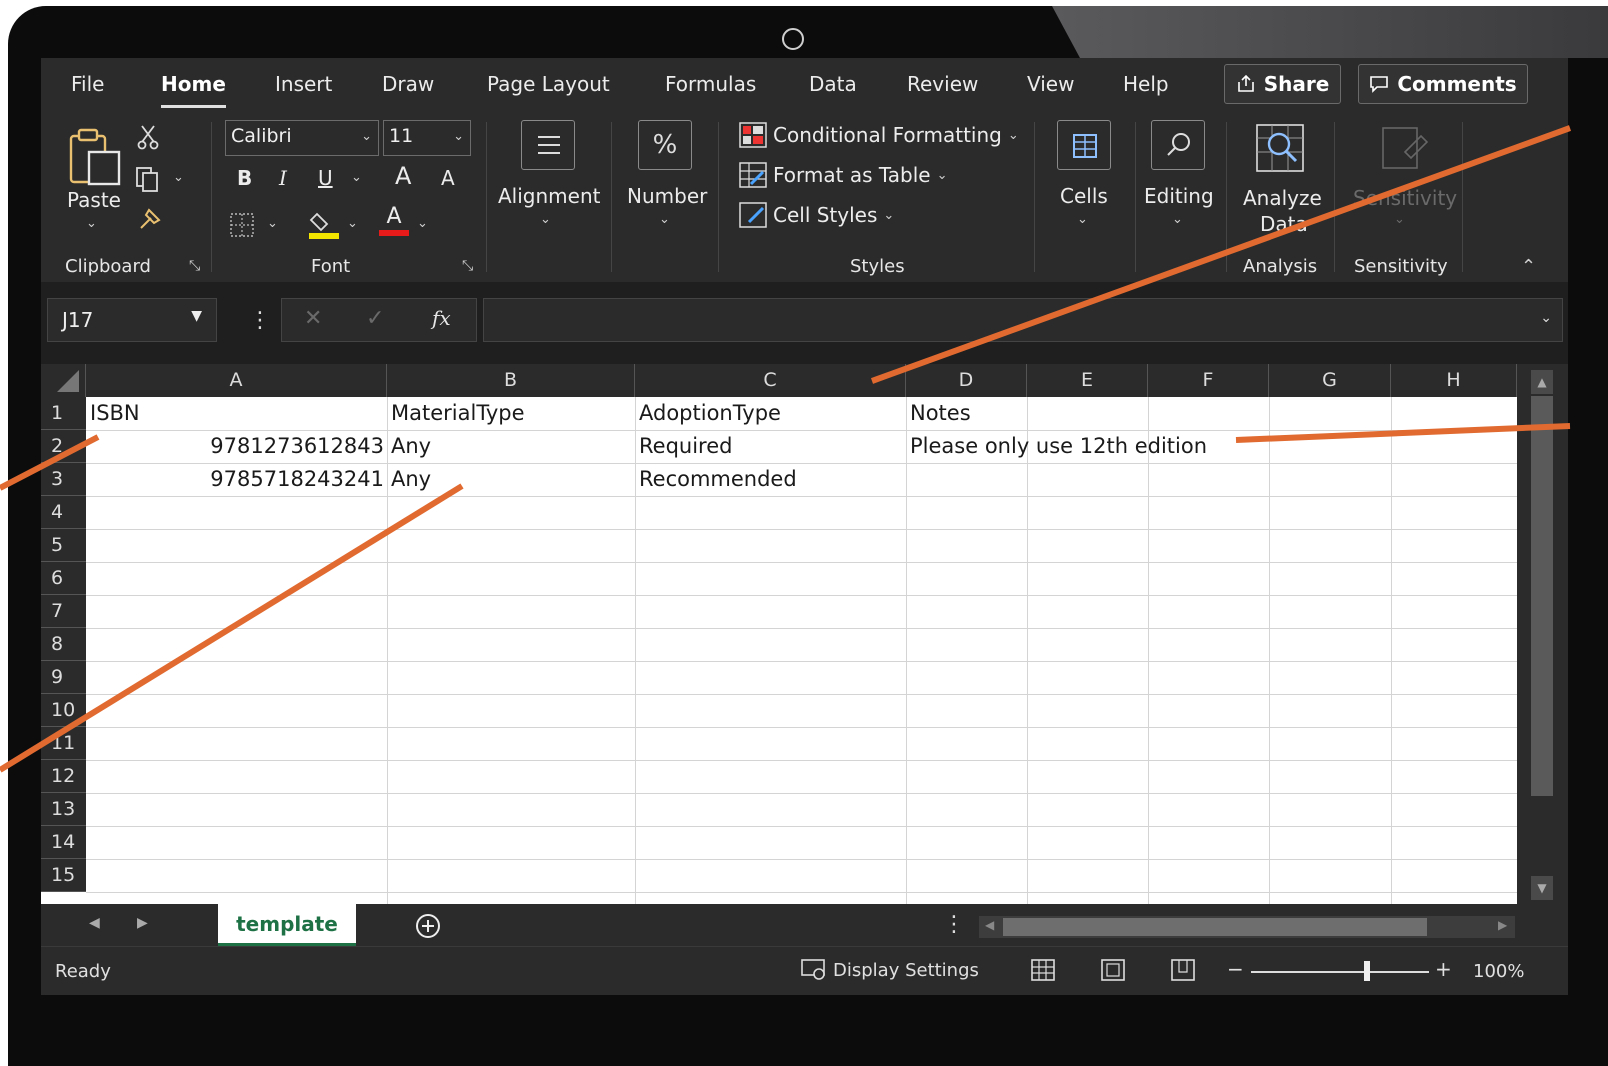  Describe the element at coordinates (770, 380) in the screenshot. I see `column-header-c: C` at that location.